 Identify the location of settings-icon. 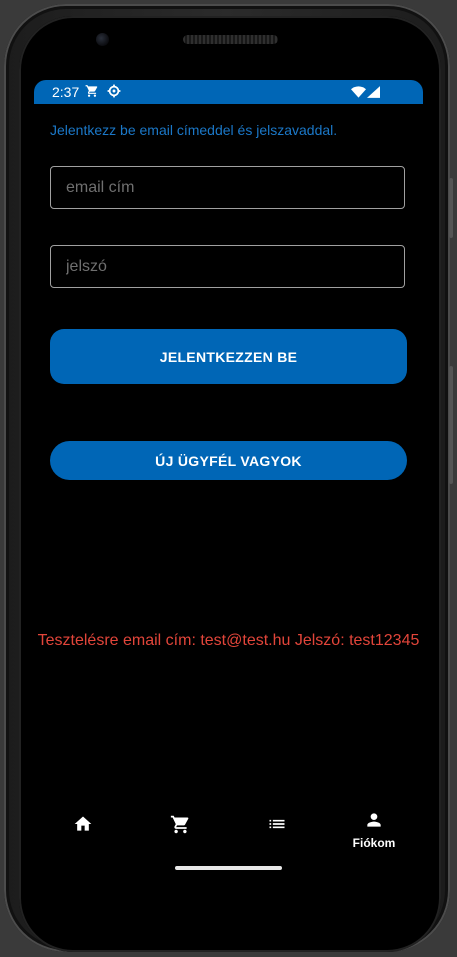
(114, 92).